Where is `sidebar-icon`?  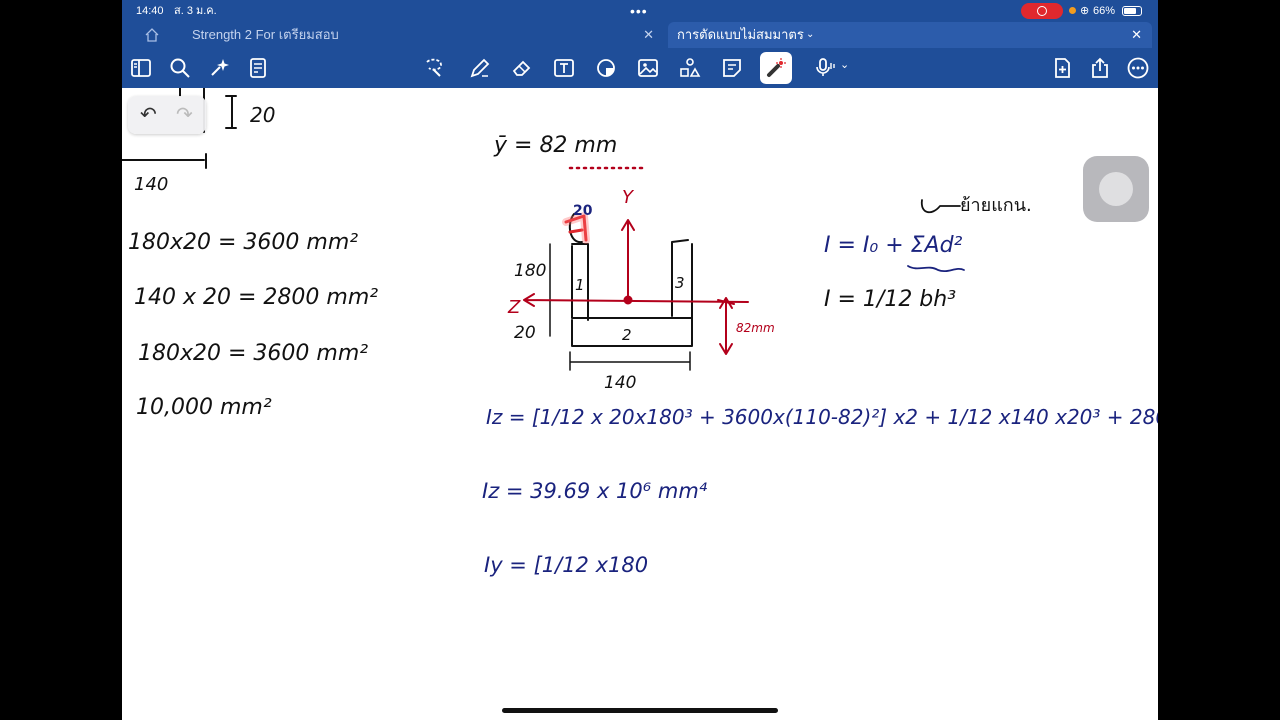 sidebar-icon is located at coordinates (141, 68).